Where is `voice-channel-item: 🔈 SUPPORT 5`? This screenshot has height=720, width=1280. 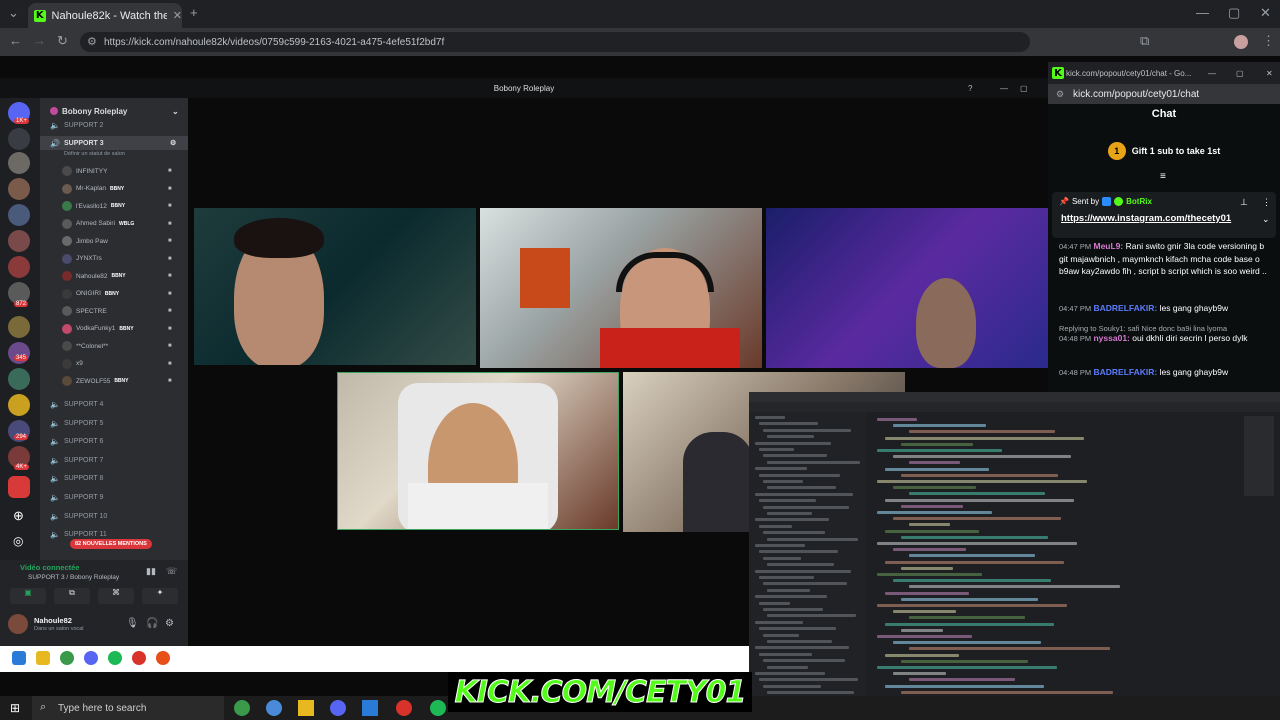
voice-channel-item: 🔈 SUPPORT 5 is located at coordinates (114, 423).